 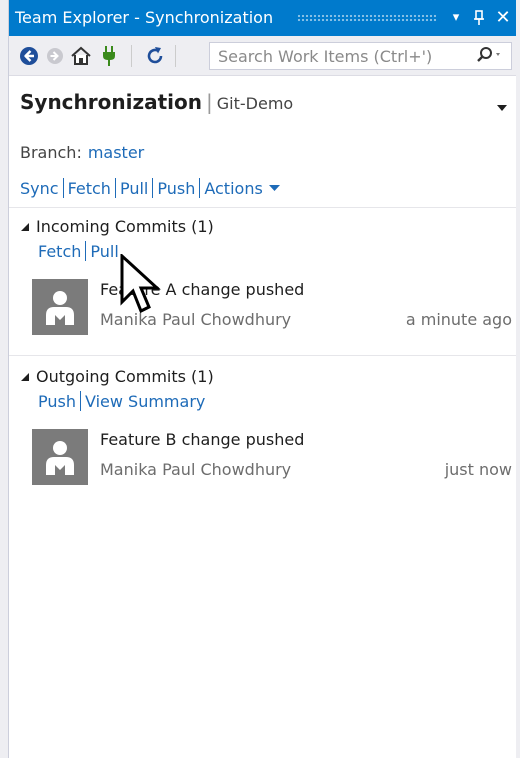 I want to click on page-dropdown-button, so click(x=502, y=106).